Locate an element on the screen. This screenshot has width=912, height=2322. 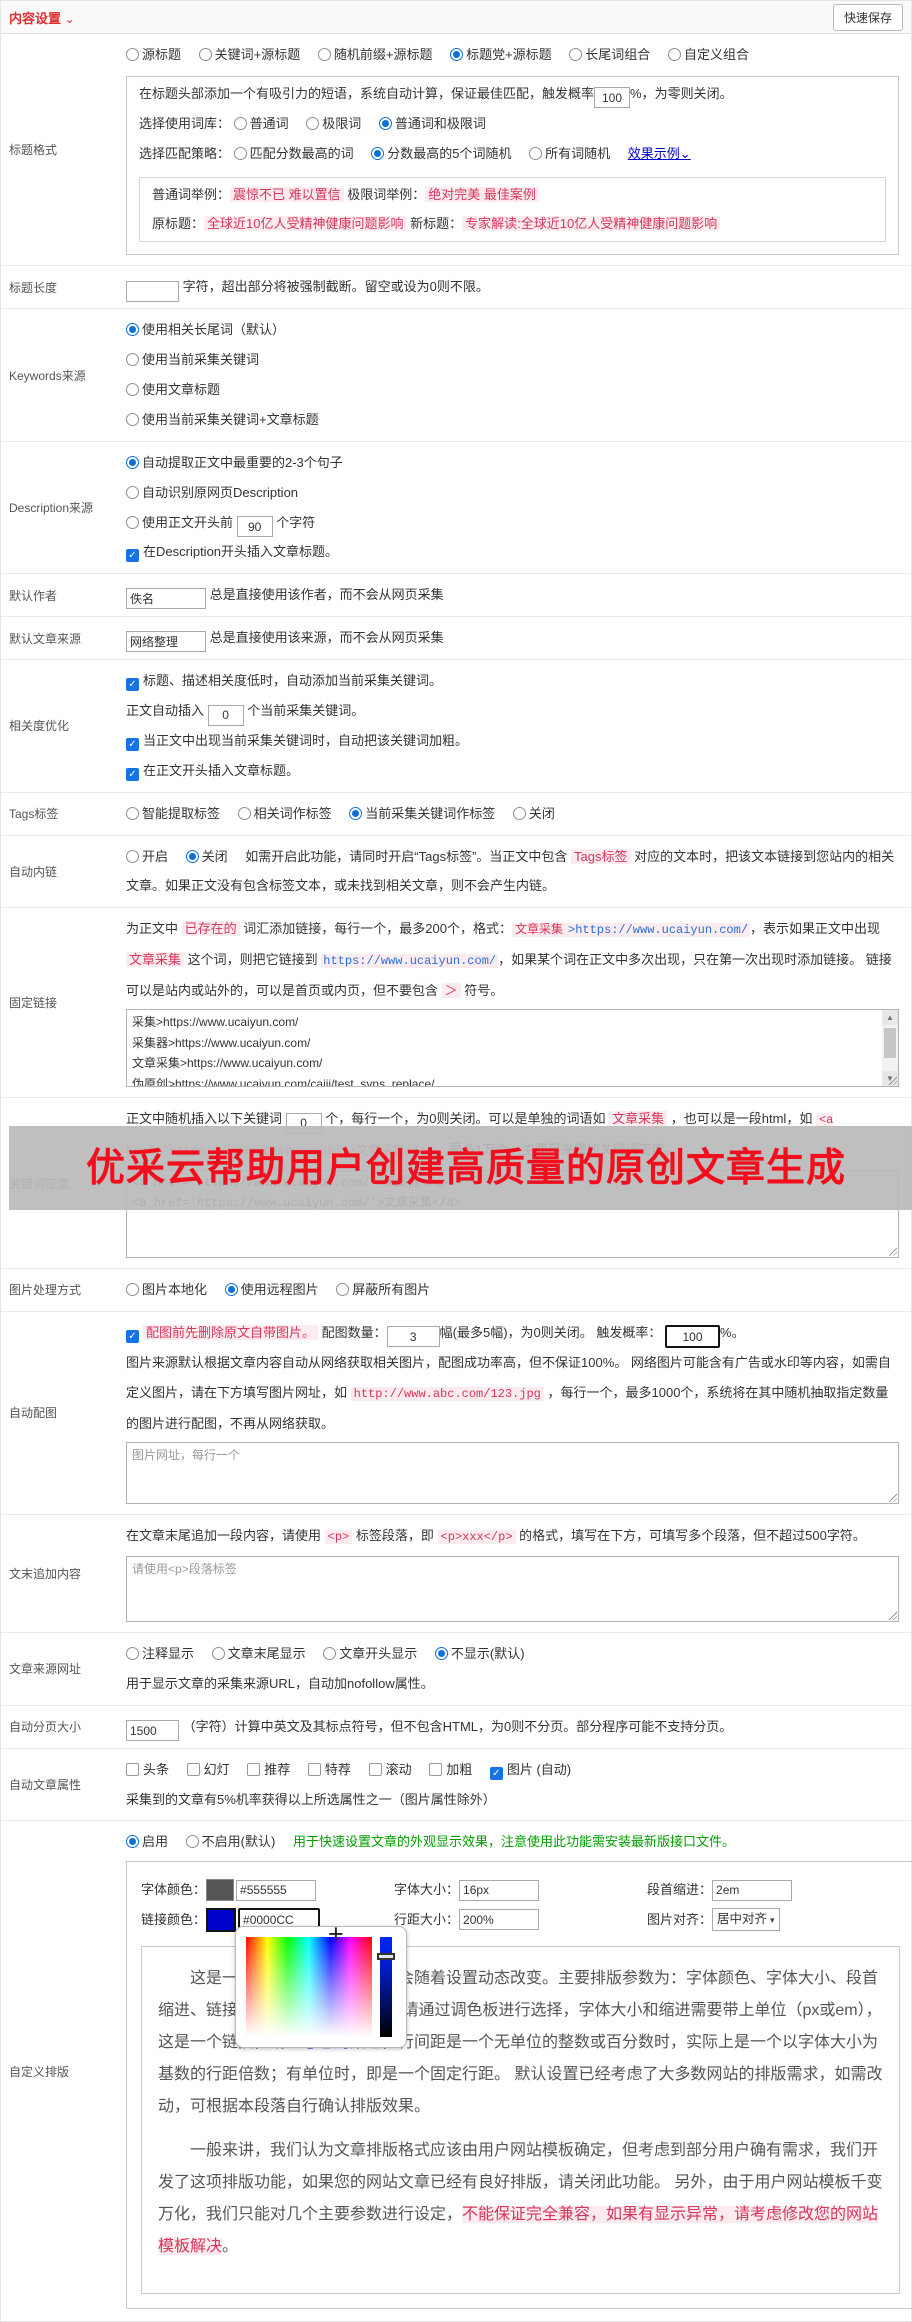
check-scroll: 滚动 is located at coordinates (390, 1769).